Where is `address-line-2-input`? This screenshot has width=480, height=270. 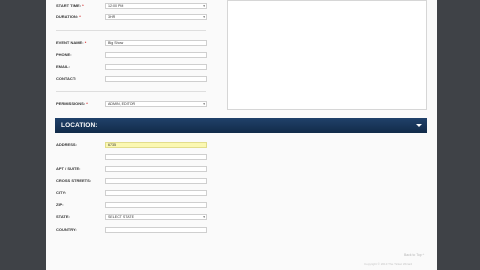 address-line-2-input is located at coordinates (156, 157).